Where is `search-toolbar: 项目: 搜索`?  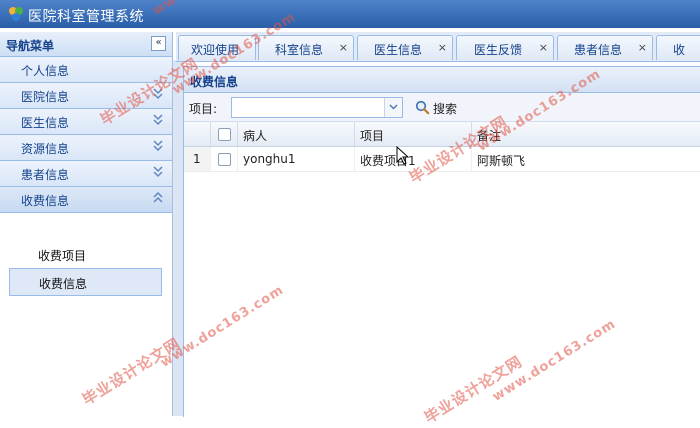
search-toolbar: 项目: 搜索 is located at coordinates (442, 107).